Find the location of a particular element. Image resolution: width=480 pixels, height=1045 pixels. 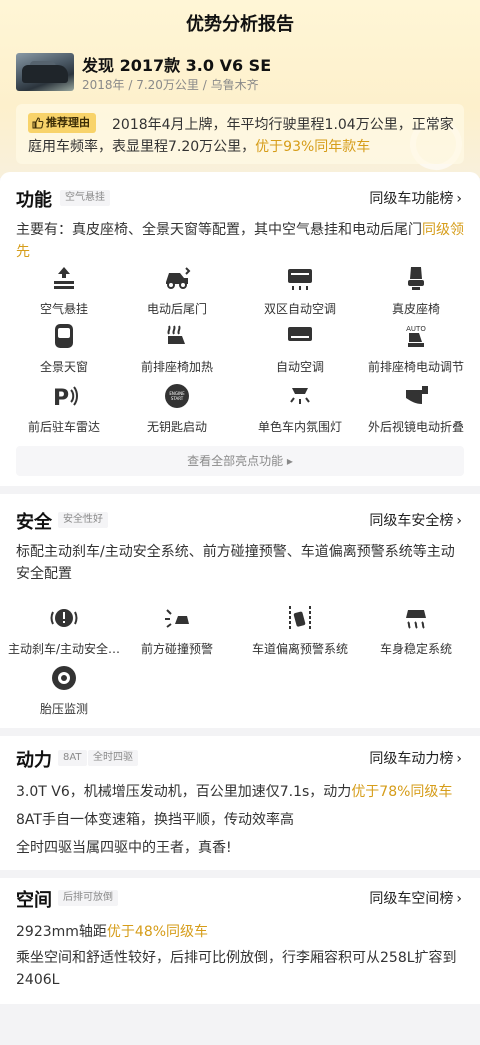

safety-item: 前方碰撞预警 is located at coordinates (177, 630).